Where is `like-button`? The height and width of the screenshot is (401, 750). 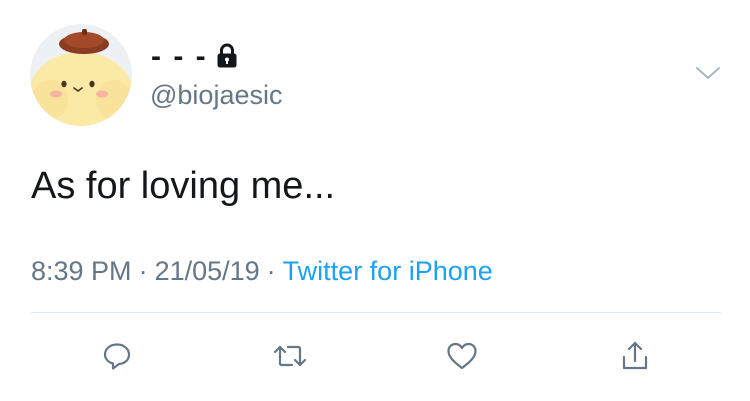
like-button is located at coordinates (462, 356).